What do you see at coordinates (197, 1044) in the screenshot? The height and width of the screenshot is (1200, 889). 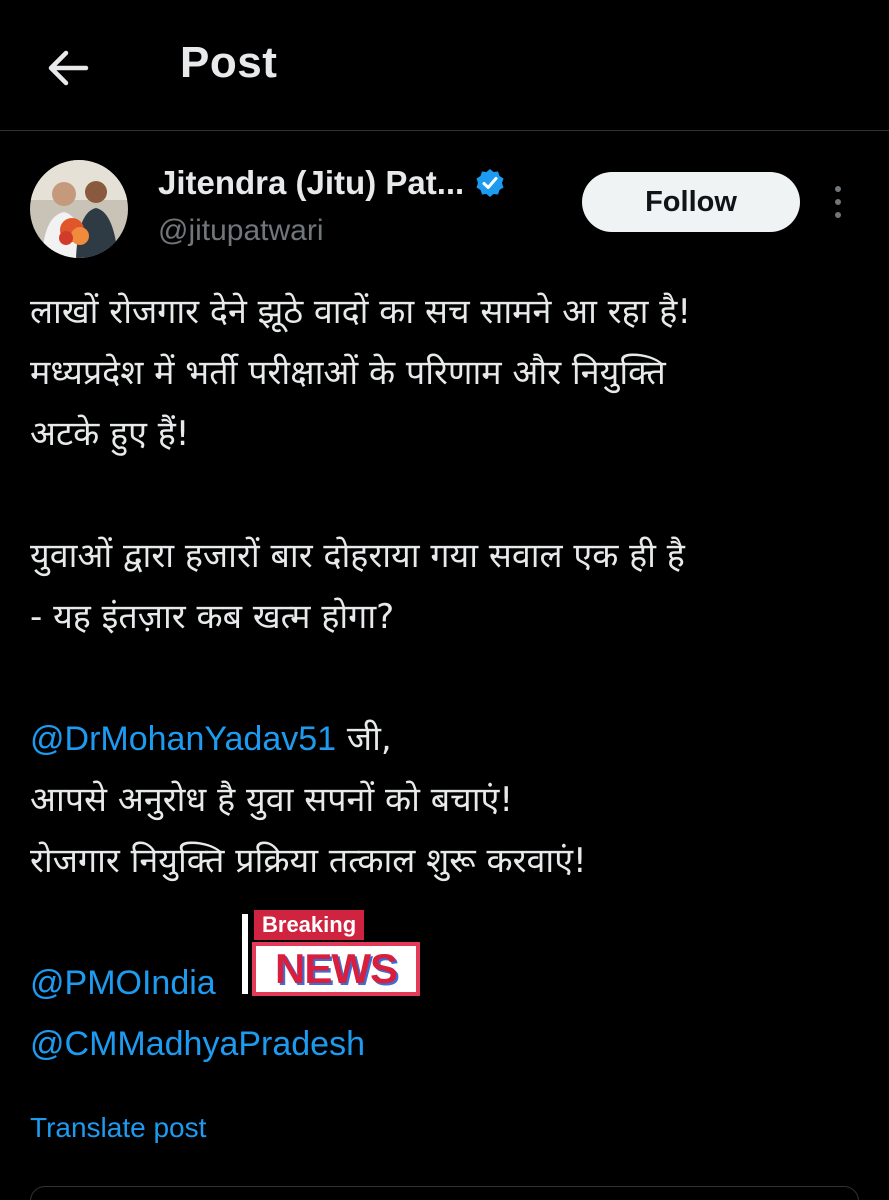 I see `mention-link: @CMMadhyaPradesh` at bounding box center [197, 1044].